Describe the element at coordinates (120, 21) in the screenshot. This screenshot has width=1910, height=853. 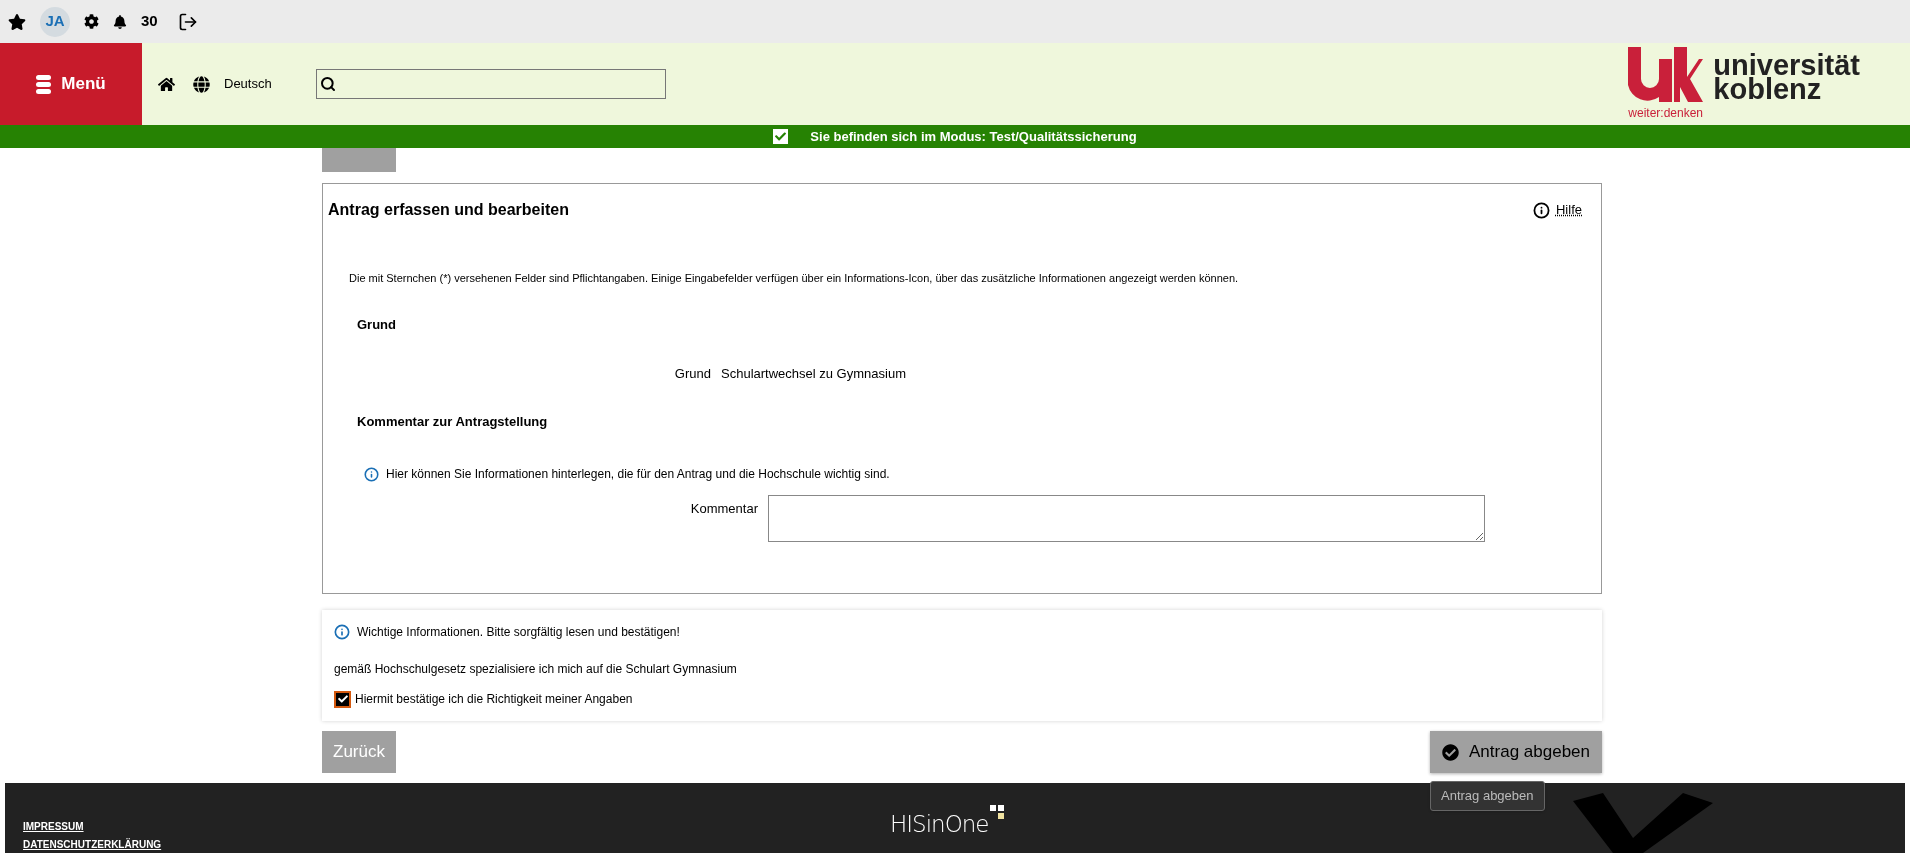
I see `bell-icon` at that location.